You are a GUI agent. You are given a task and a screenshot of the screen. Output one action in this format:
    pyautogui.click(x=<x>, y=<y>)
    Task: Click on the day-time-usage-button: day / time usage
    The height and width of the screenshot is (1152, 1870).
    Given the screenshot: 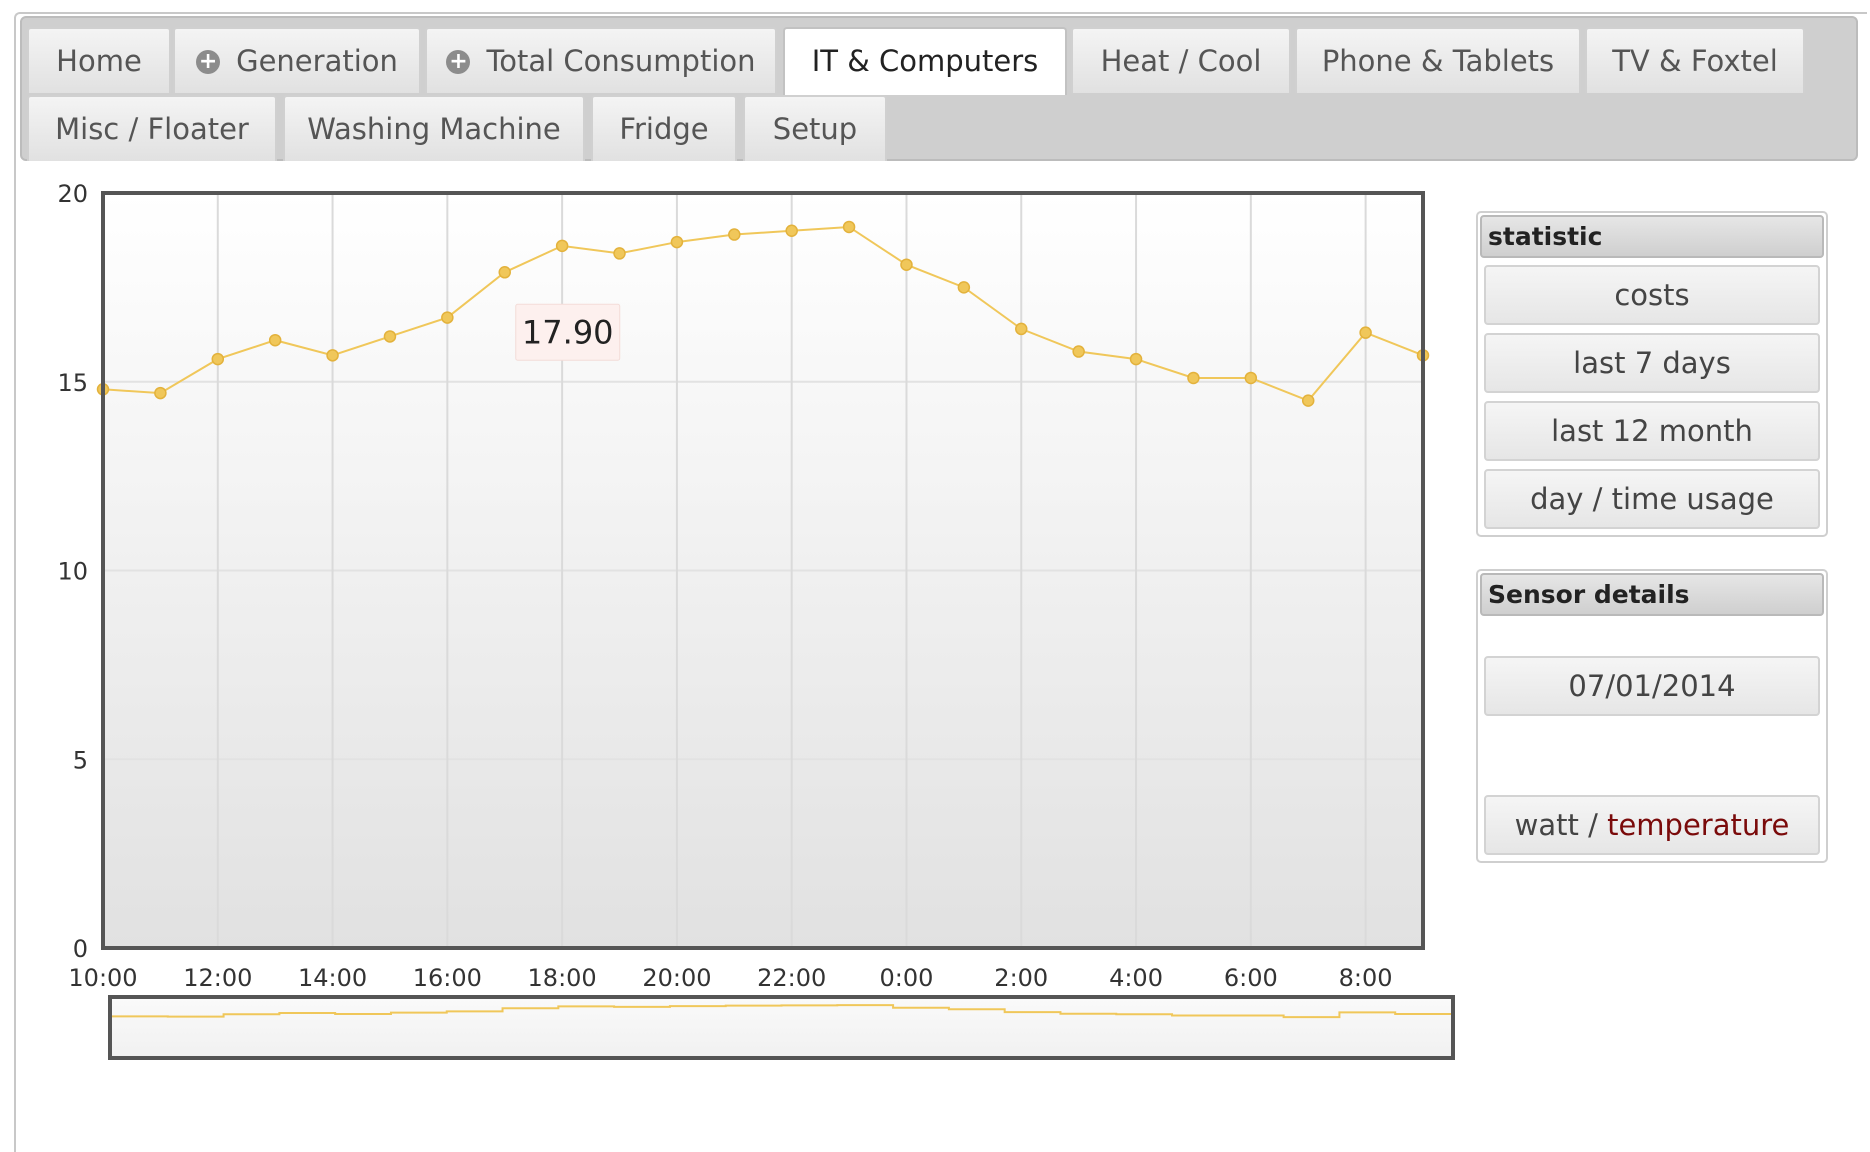 What is the action you would take?
    pyautogui.click(x=1652, y=499)
    